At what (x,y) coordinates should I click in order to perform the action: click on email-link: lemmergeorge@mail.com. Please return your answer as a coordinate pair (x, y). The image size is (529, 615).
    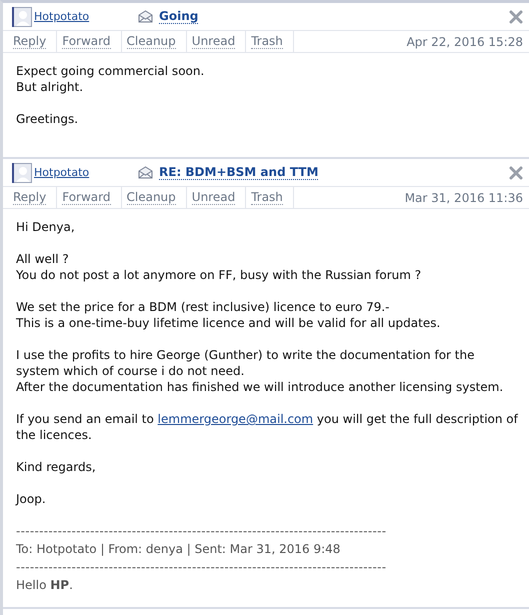
    Looking at the image, I should click on (236, 419).